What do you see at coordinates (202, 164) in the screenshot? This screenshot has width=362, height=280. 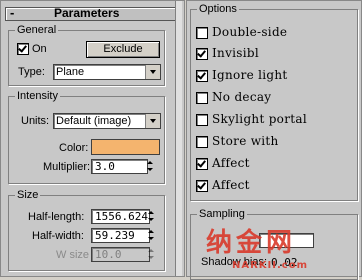 I see `affect-diffuse-checkbox` at bounding box center [202, 164].